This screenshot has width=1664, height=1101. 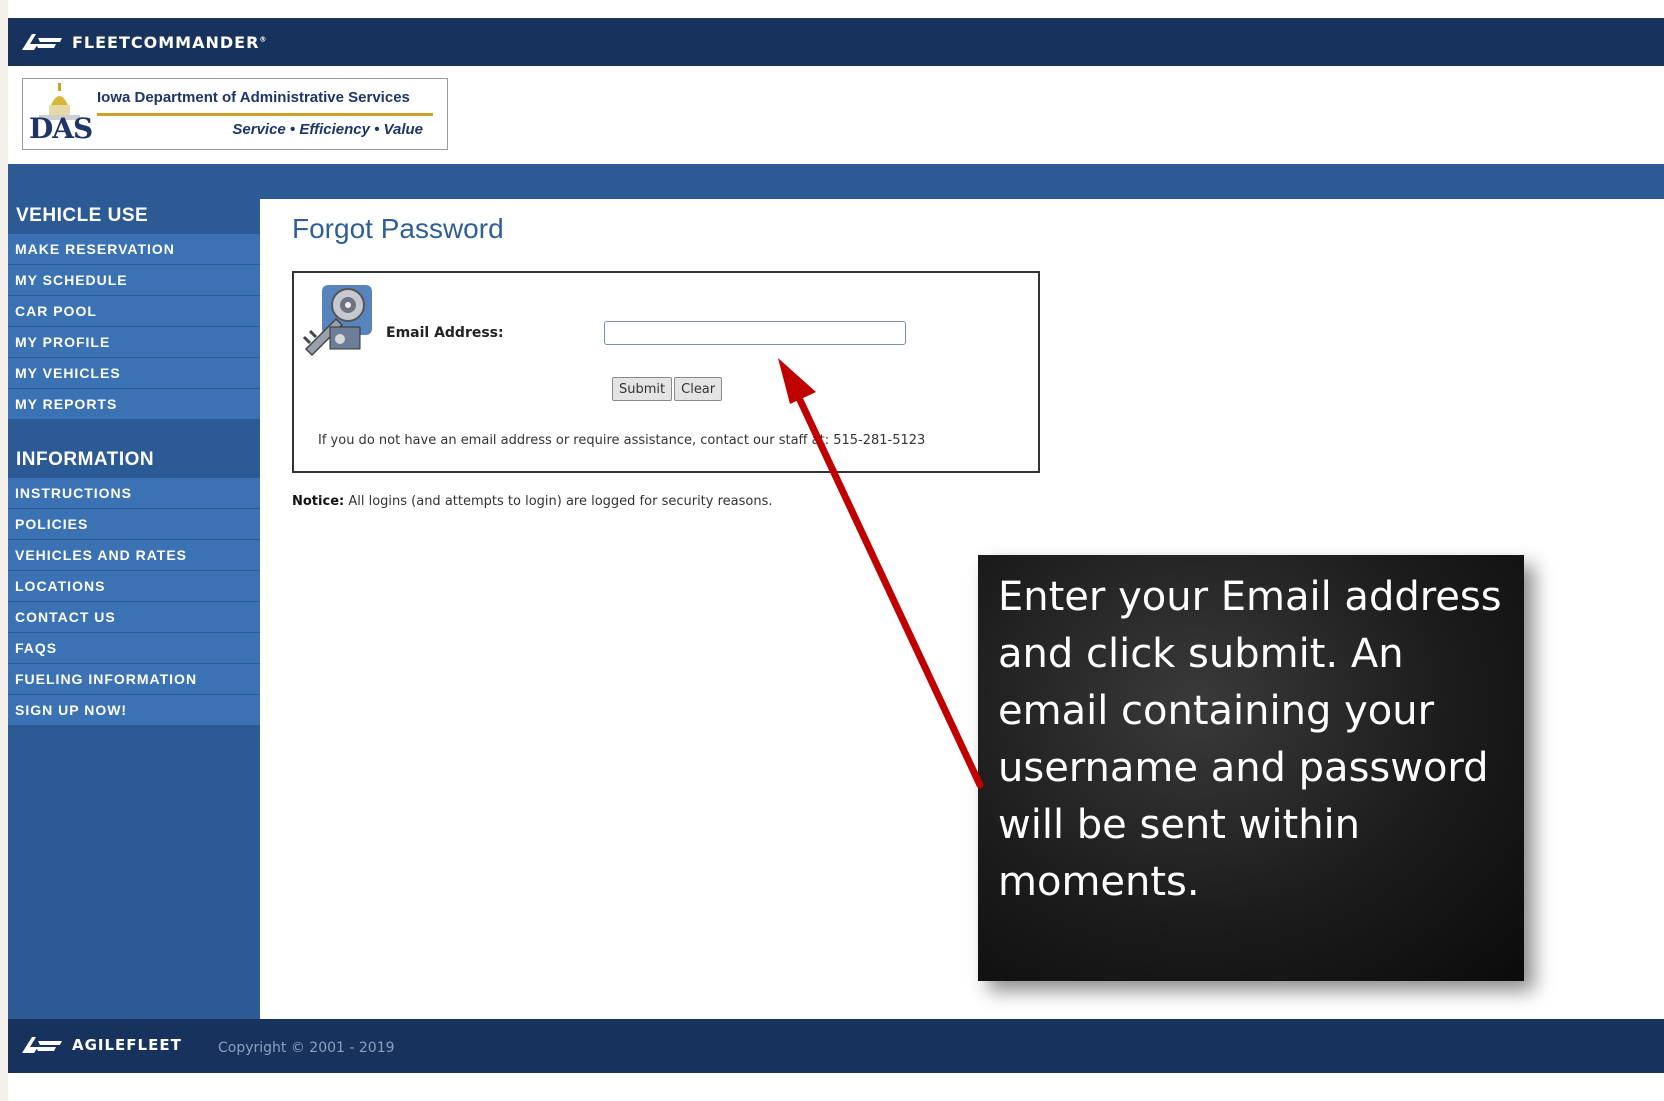 What do you see at coordinates (265, 114) in the screenshot?
I see `agency-divider` at bounding box center [265, 114].